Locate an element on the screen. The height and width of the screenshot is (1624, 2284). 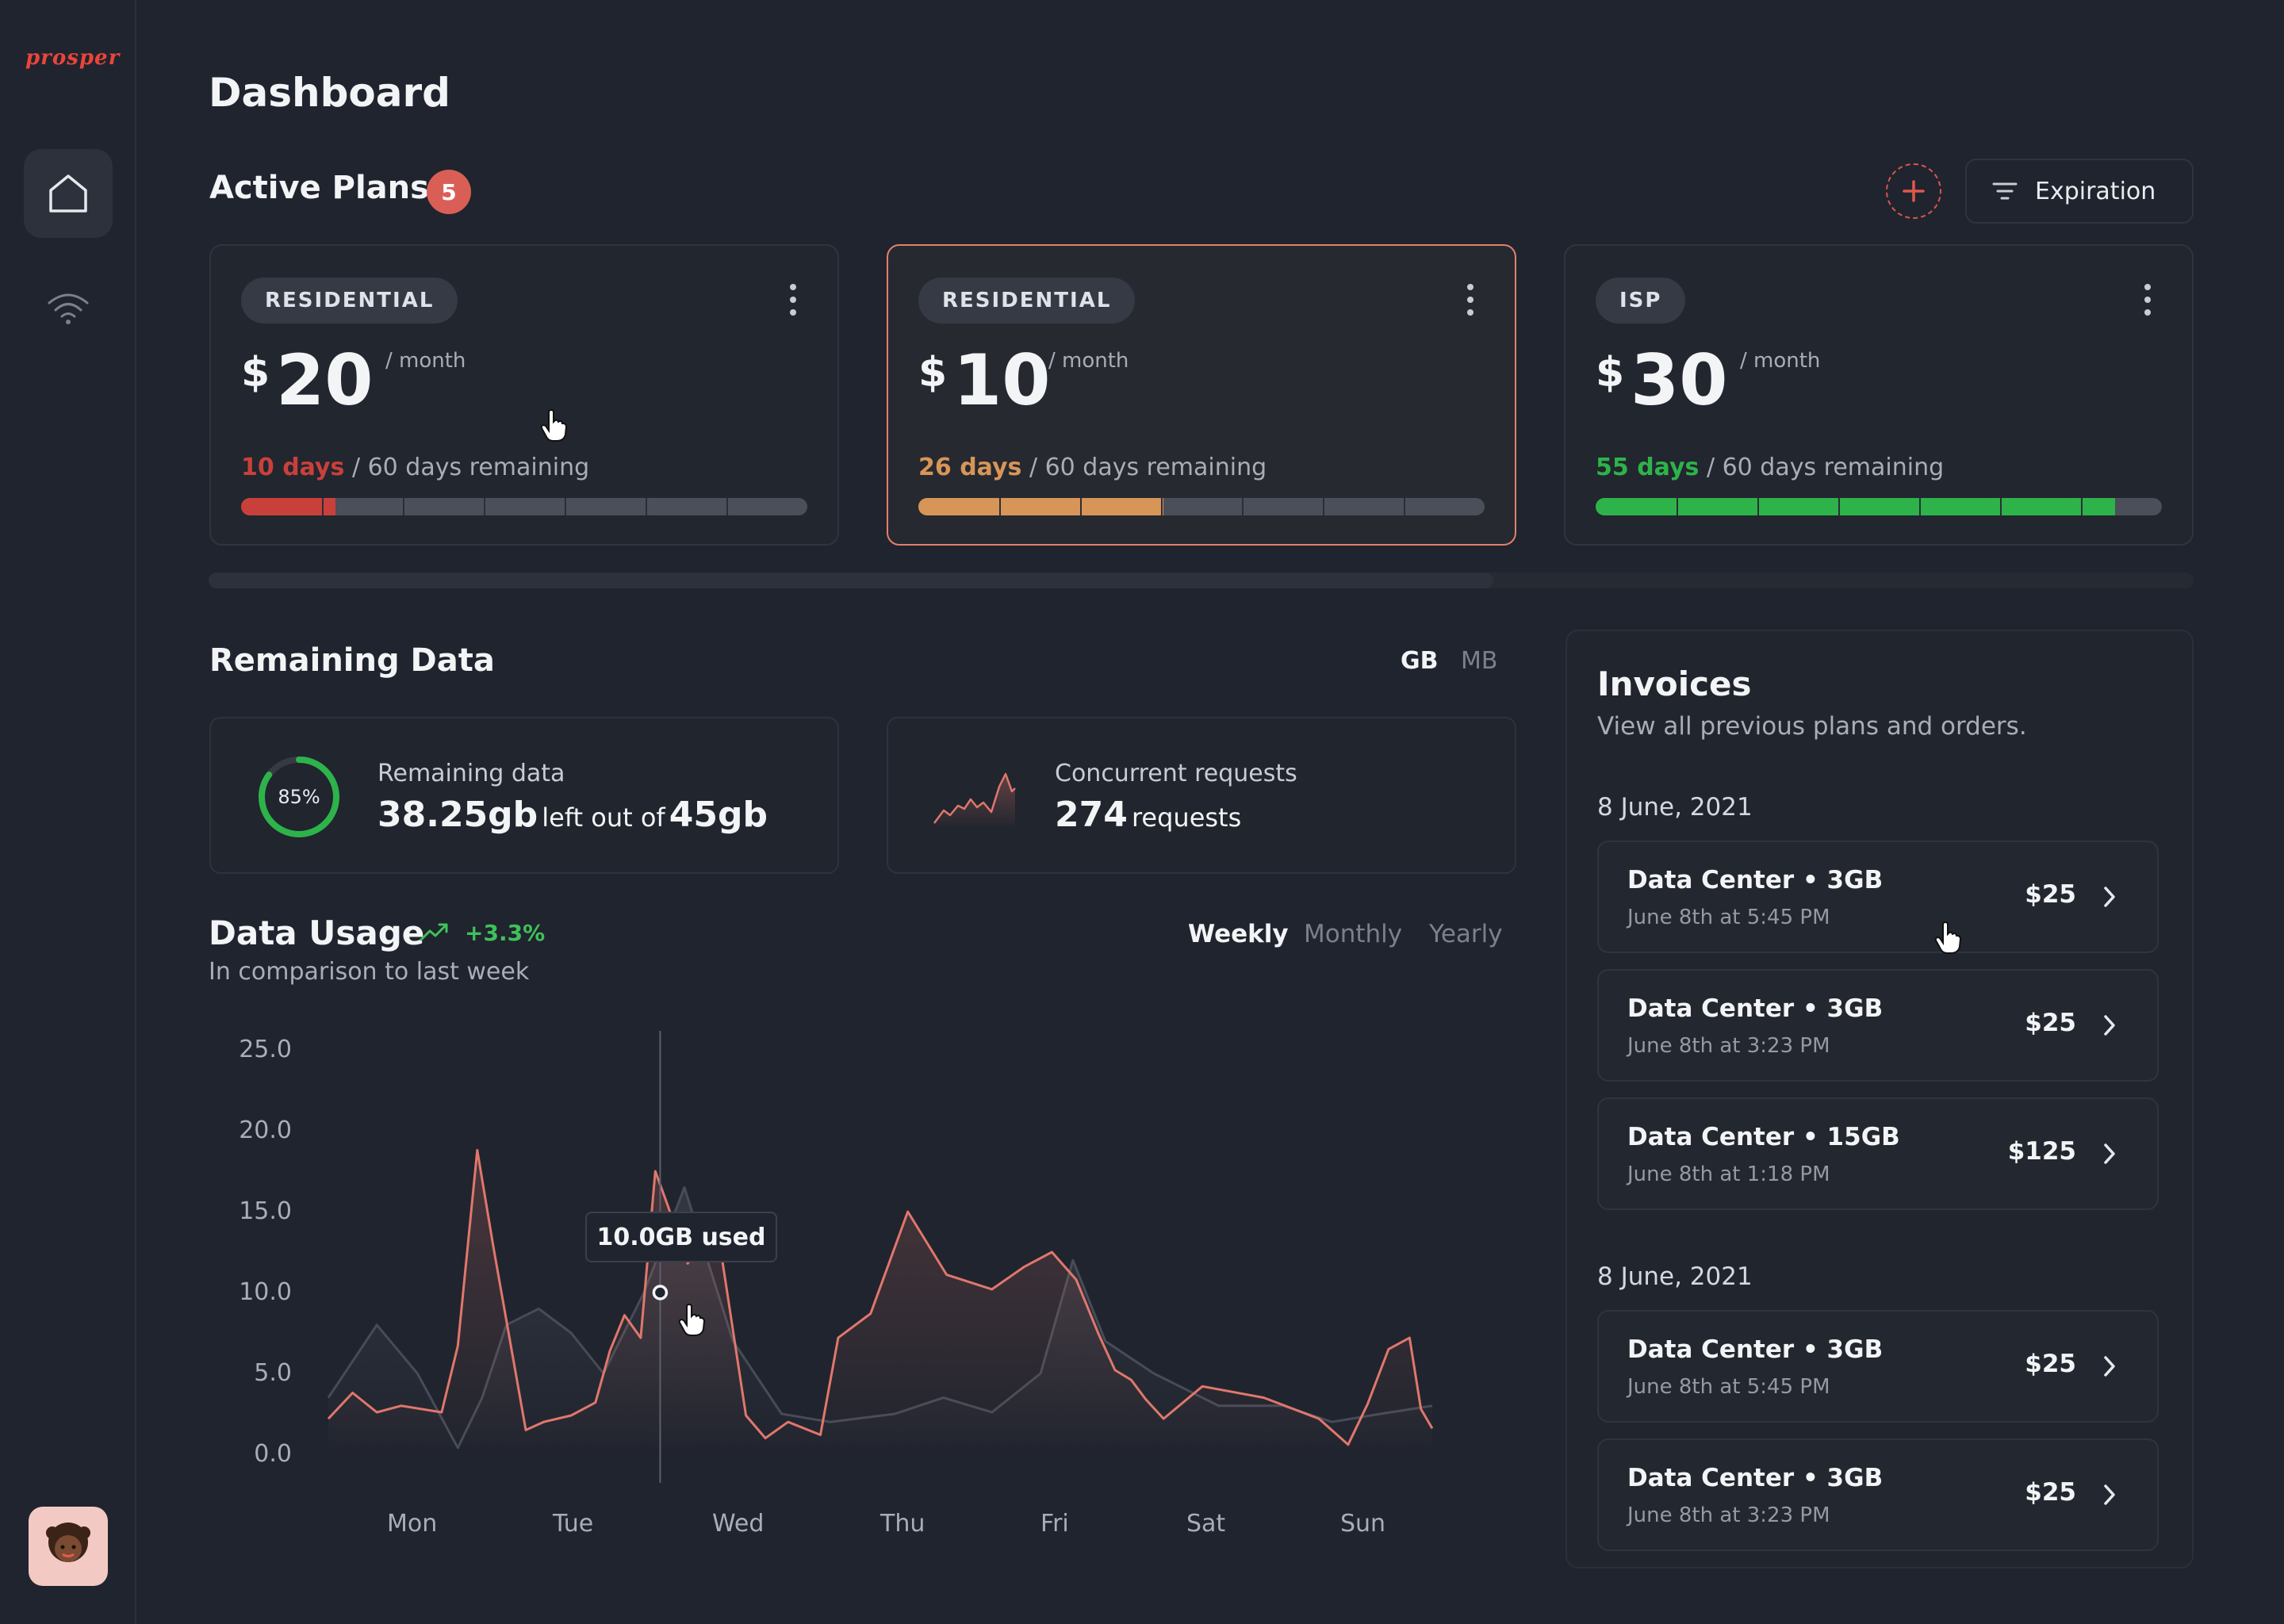
wifi-icon is located at coordinates (68, 308).